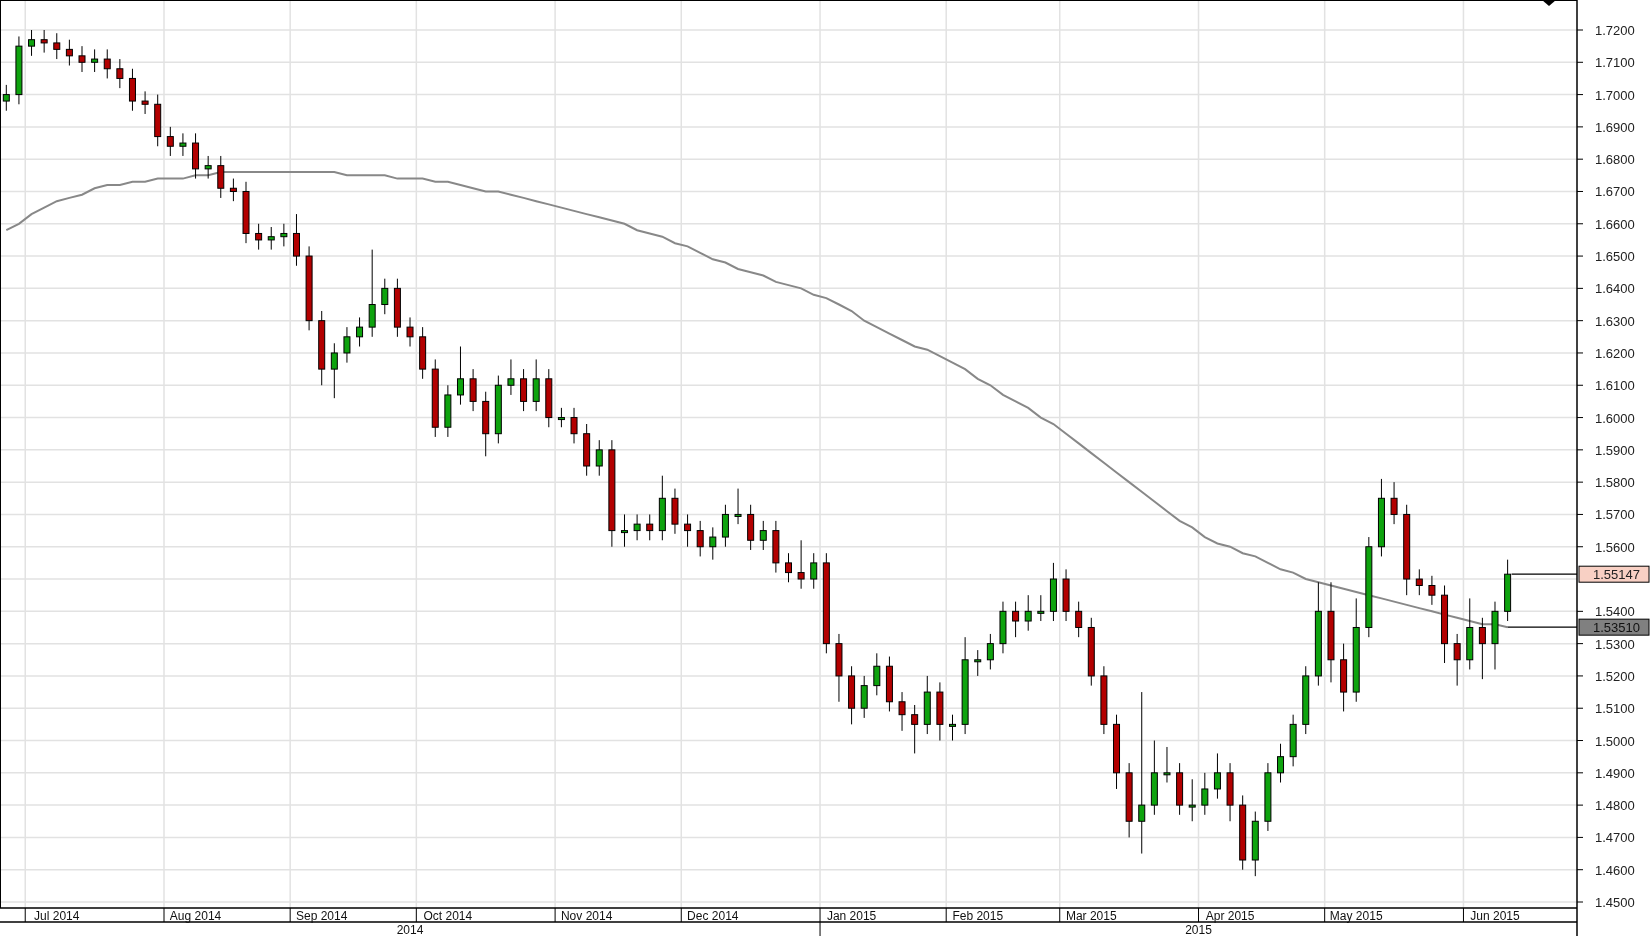 Image resolution: width=1651 pixels, height=936 pixels. I want to click on axis-label: 1.4700, so click(1615, 838).